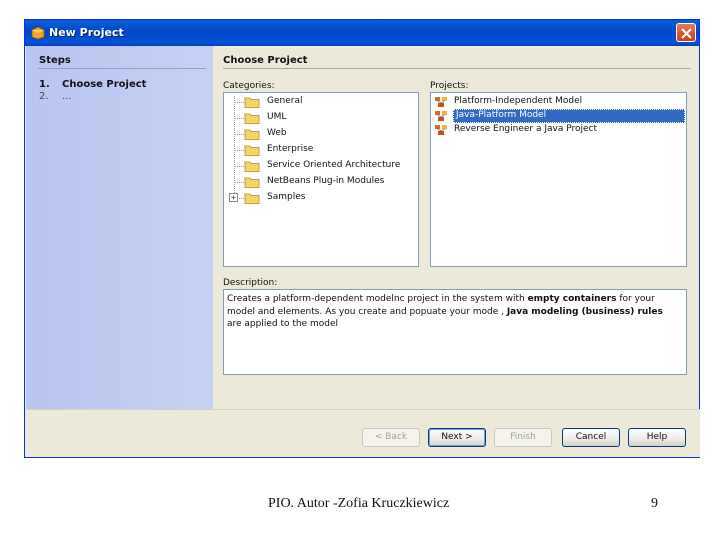 This screenshot has width=720, height=540. What do you see at coordinates (518, 101) in the screenshot?
I see `project-label: Platform-Independent Model` at bounding box center [518, 101].